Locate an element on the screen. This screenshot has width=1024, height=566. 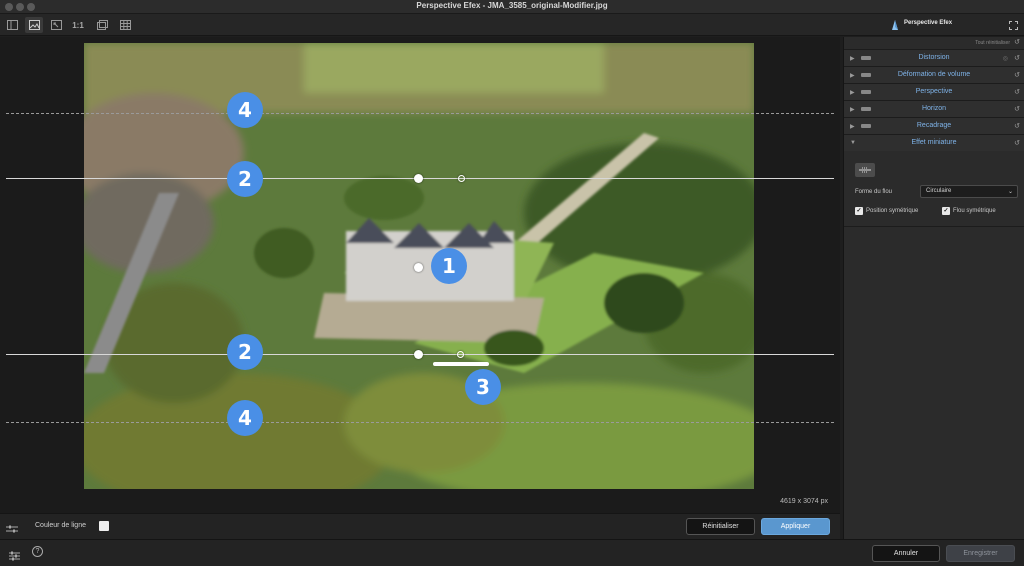
section-effet-miniature: ▼ Effet miniature ↺ is located at coordinates (934, 142).